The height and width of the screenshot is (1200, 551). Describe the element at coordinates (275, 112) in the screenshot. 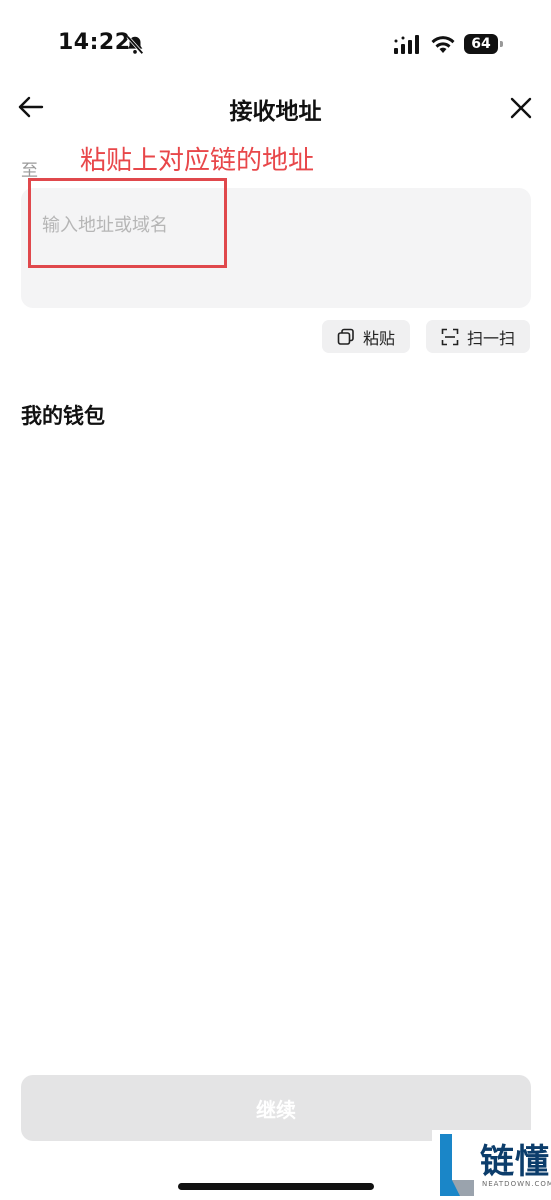

I see `page-title: 接收地址` at that location.